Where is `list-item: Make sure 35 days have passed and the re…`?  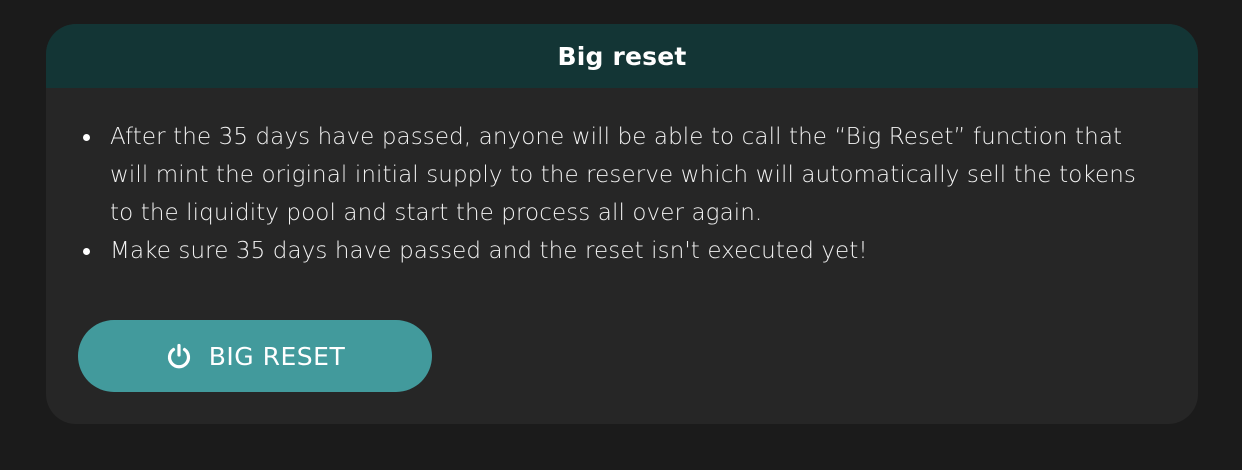 list-item: Make sure 35 days have passed and the re… is located at coordinates (624, 251).